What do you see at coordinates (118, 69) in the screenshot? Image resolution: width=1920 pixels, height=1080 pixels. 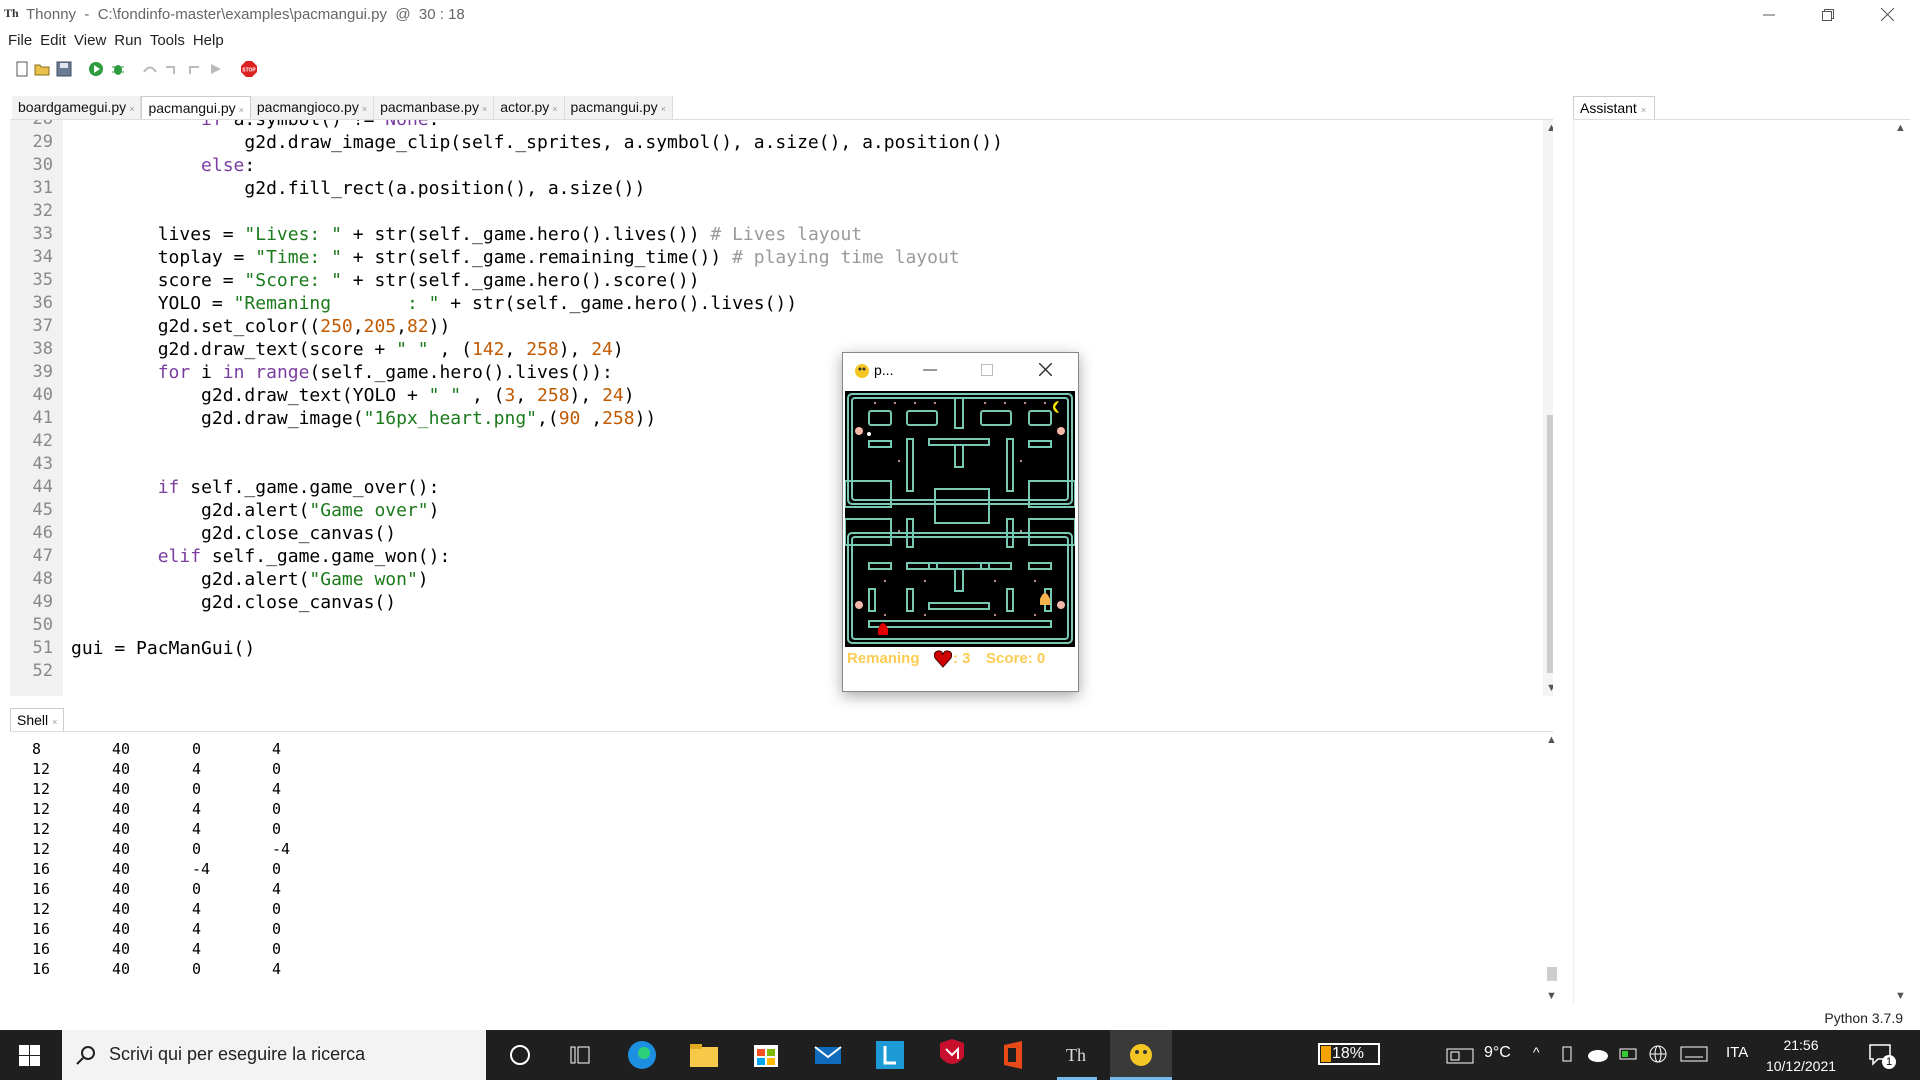 I see `debug-icon` at bounding box center [118, 69].